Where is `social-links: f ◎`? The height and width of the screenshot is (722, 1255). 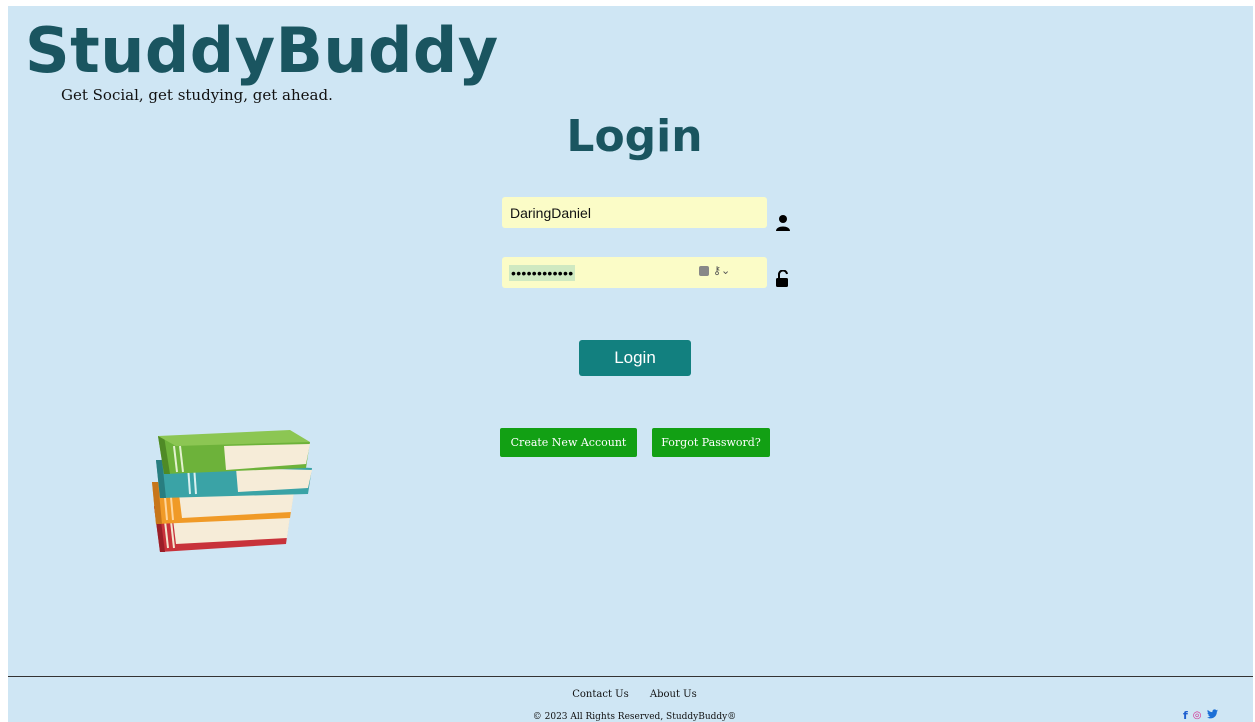 social-links: f ◎ is located at coordinates (1200, 715).